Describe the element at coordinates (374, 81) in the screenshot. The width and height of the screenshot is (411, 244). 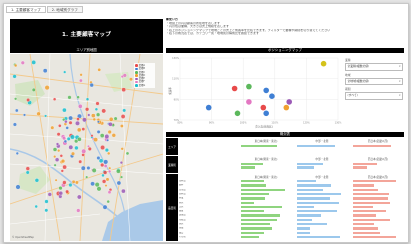
I see `region-filter-select: 全地域(複数の値)` at that location.